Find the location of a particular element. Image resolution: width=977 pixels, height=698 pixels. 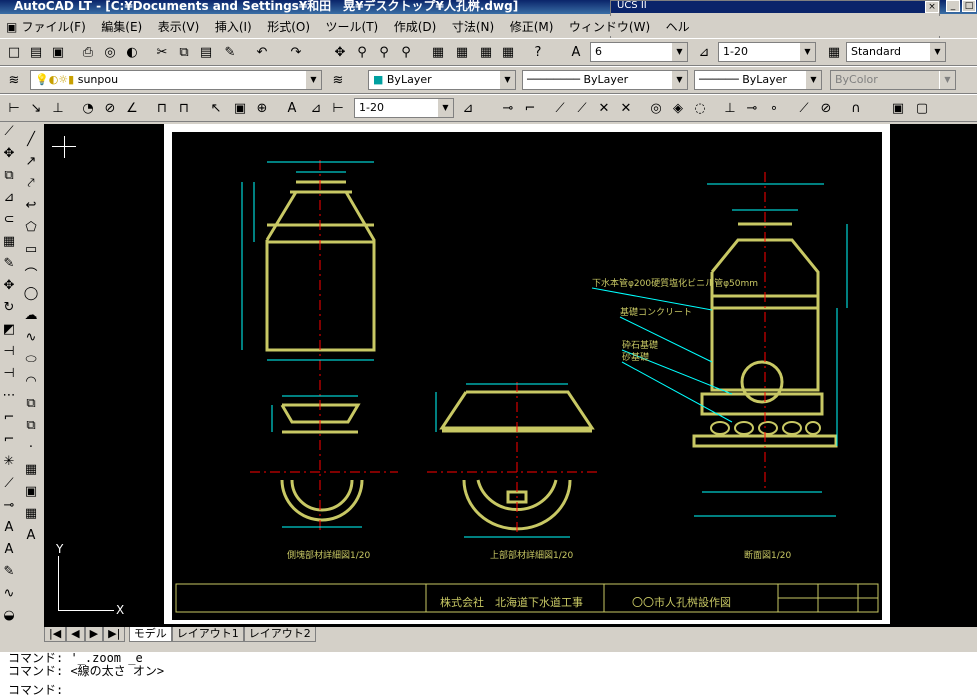

tab-prev-icon: ◀ is located at coordinates (75, 634).